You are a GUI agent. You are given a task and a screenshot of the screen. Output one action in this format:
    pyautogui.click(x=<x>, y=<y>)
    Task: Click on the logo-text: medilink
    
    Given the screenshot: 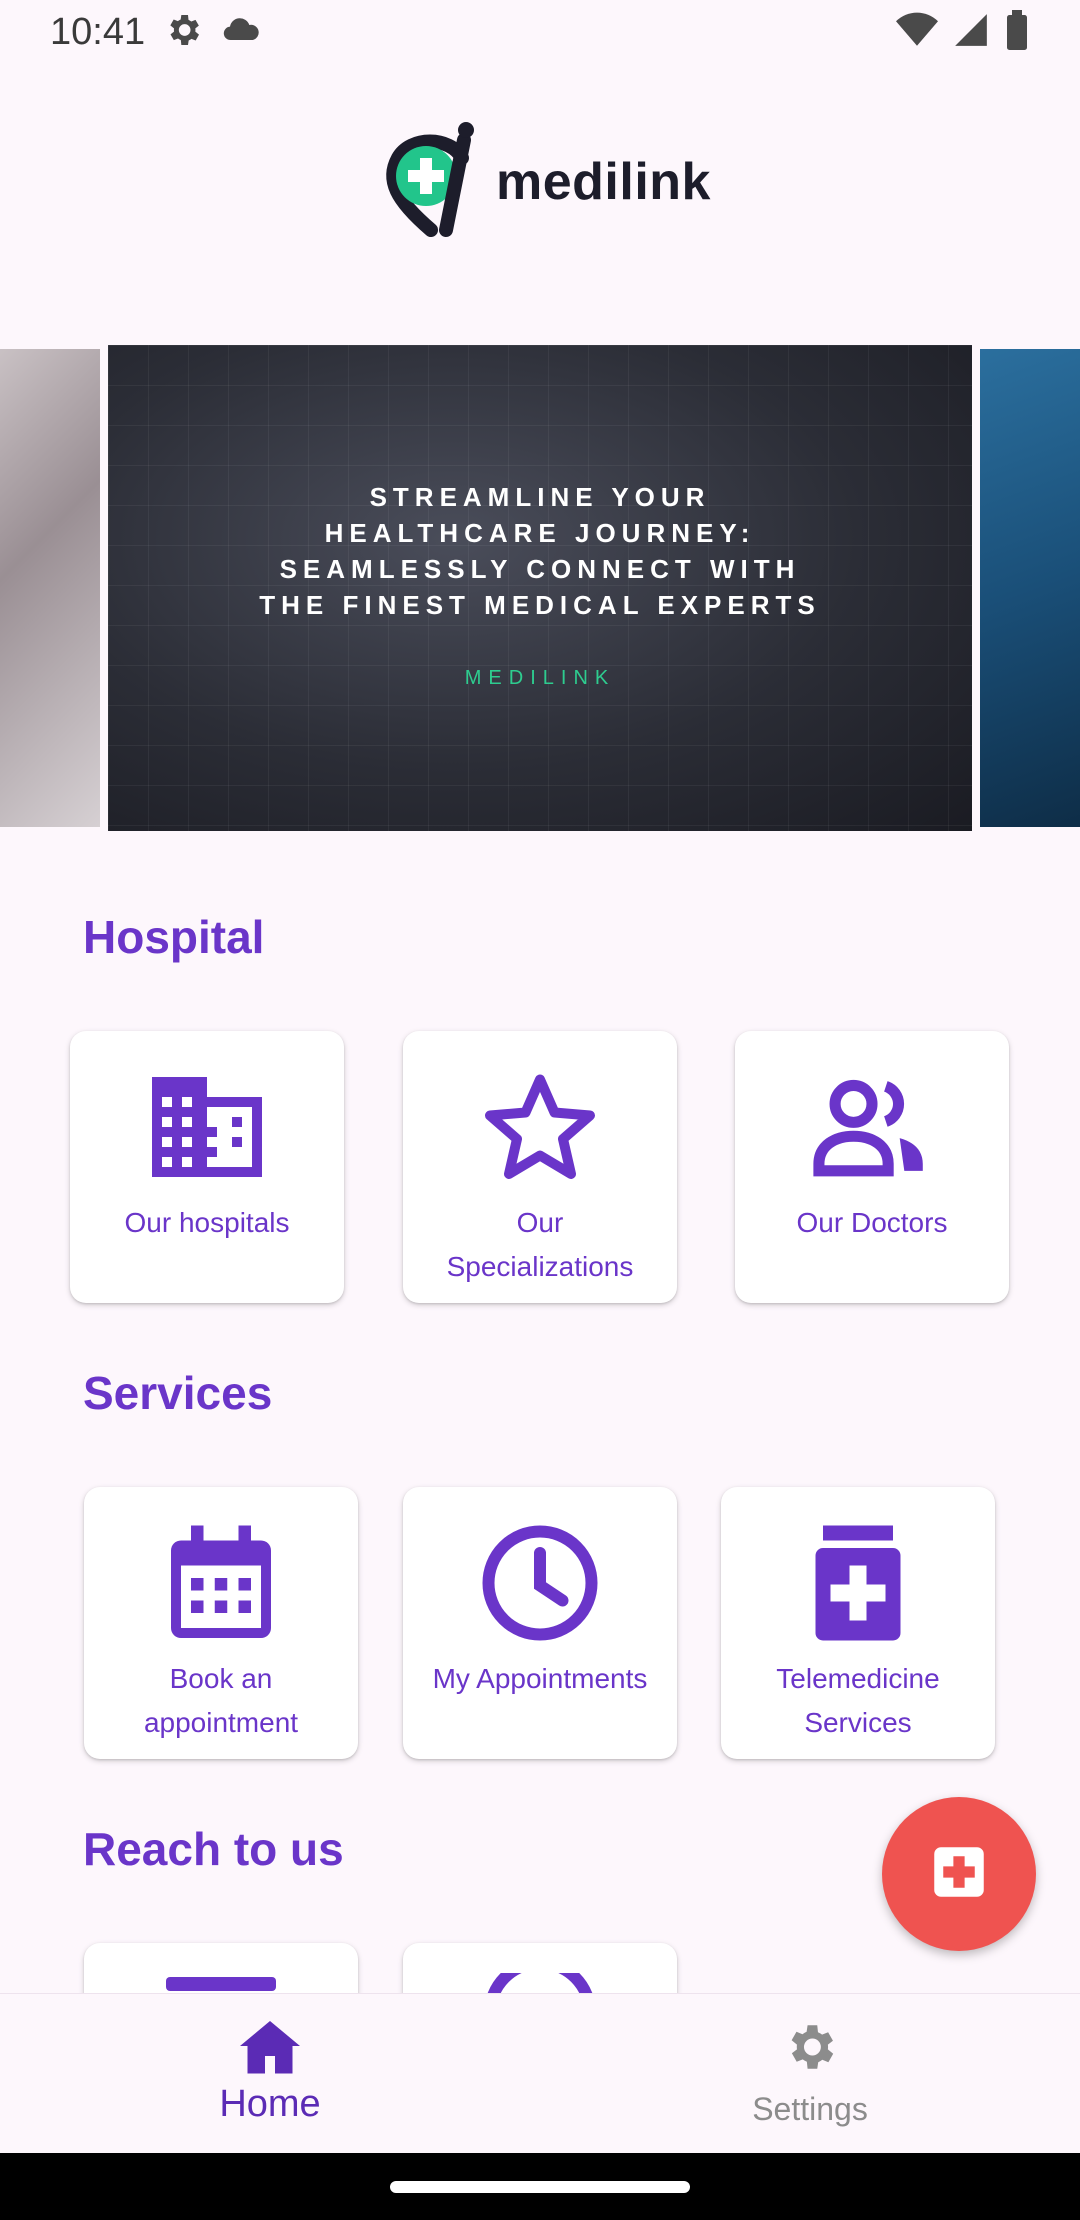 What is the action you would take?
    pyautogui.click(x=603, y=182)
    